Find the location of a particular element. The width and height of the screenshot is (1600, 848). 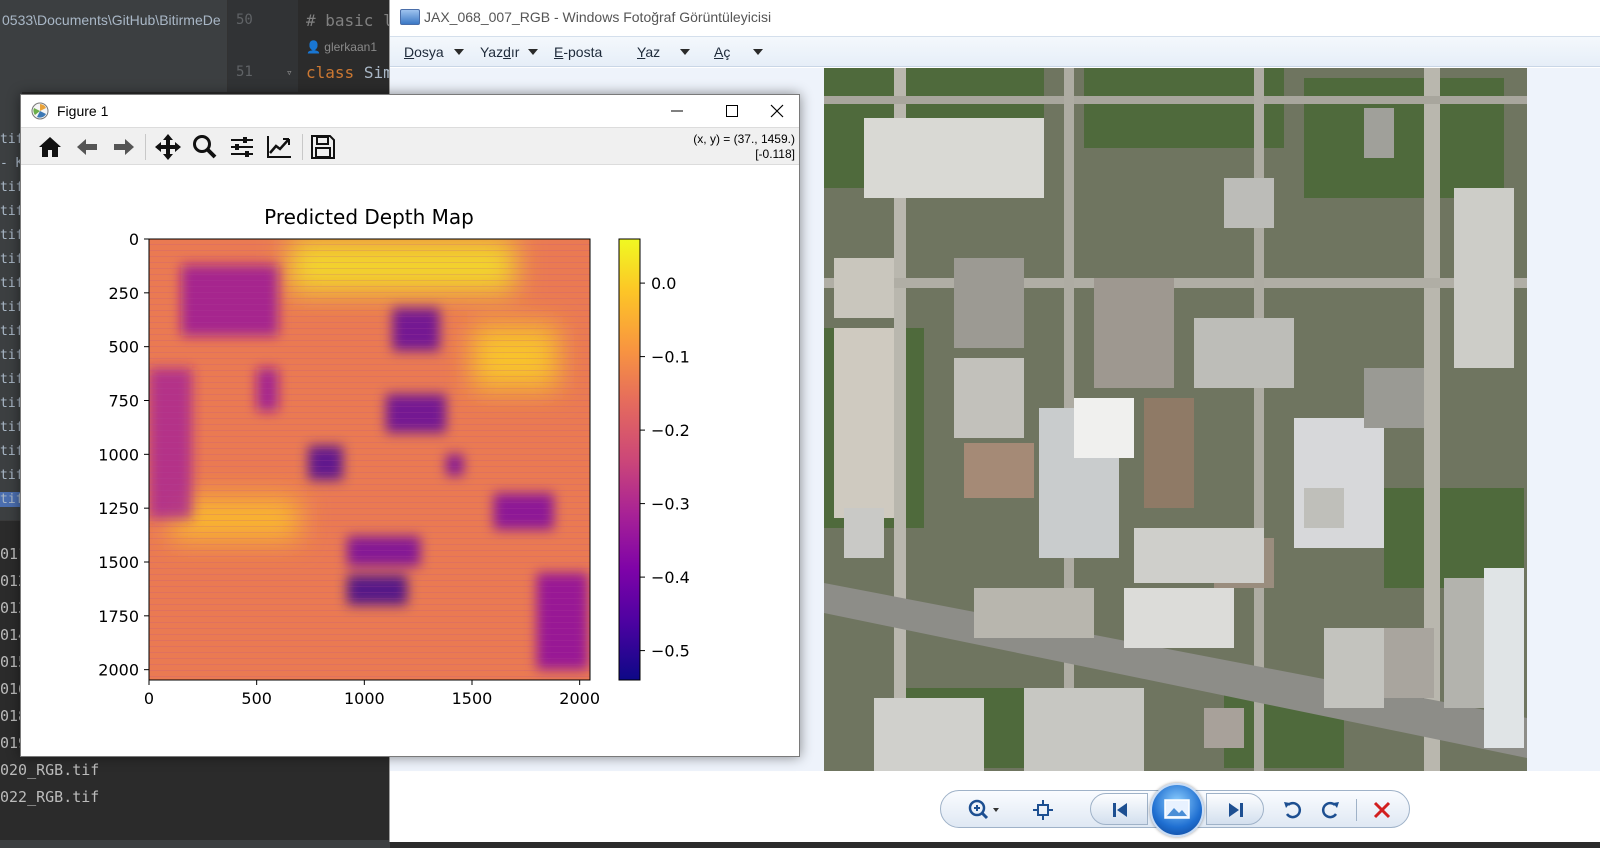

pan-icon is located at coordinates (168, 147).